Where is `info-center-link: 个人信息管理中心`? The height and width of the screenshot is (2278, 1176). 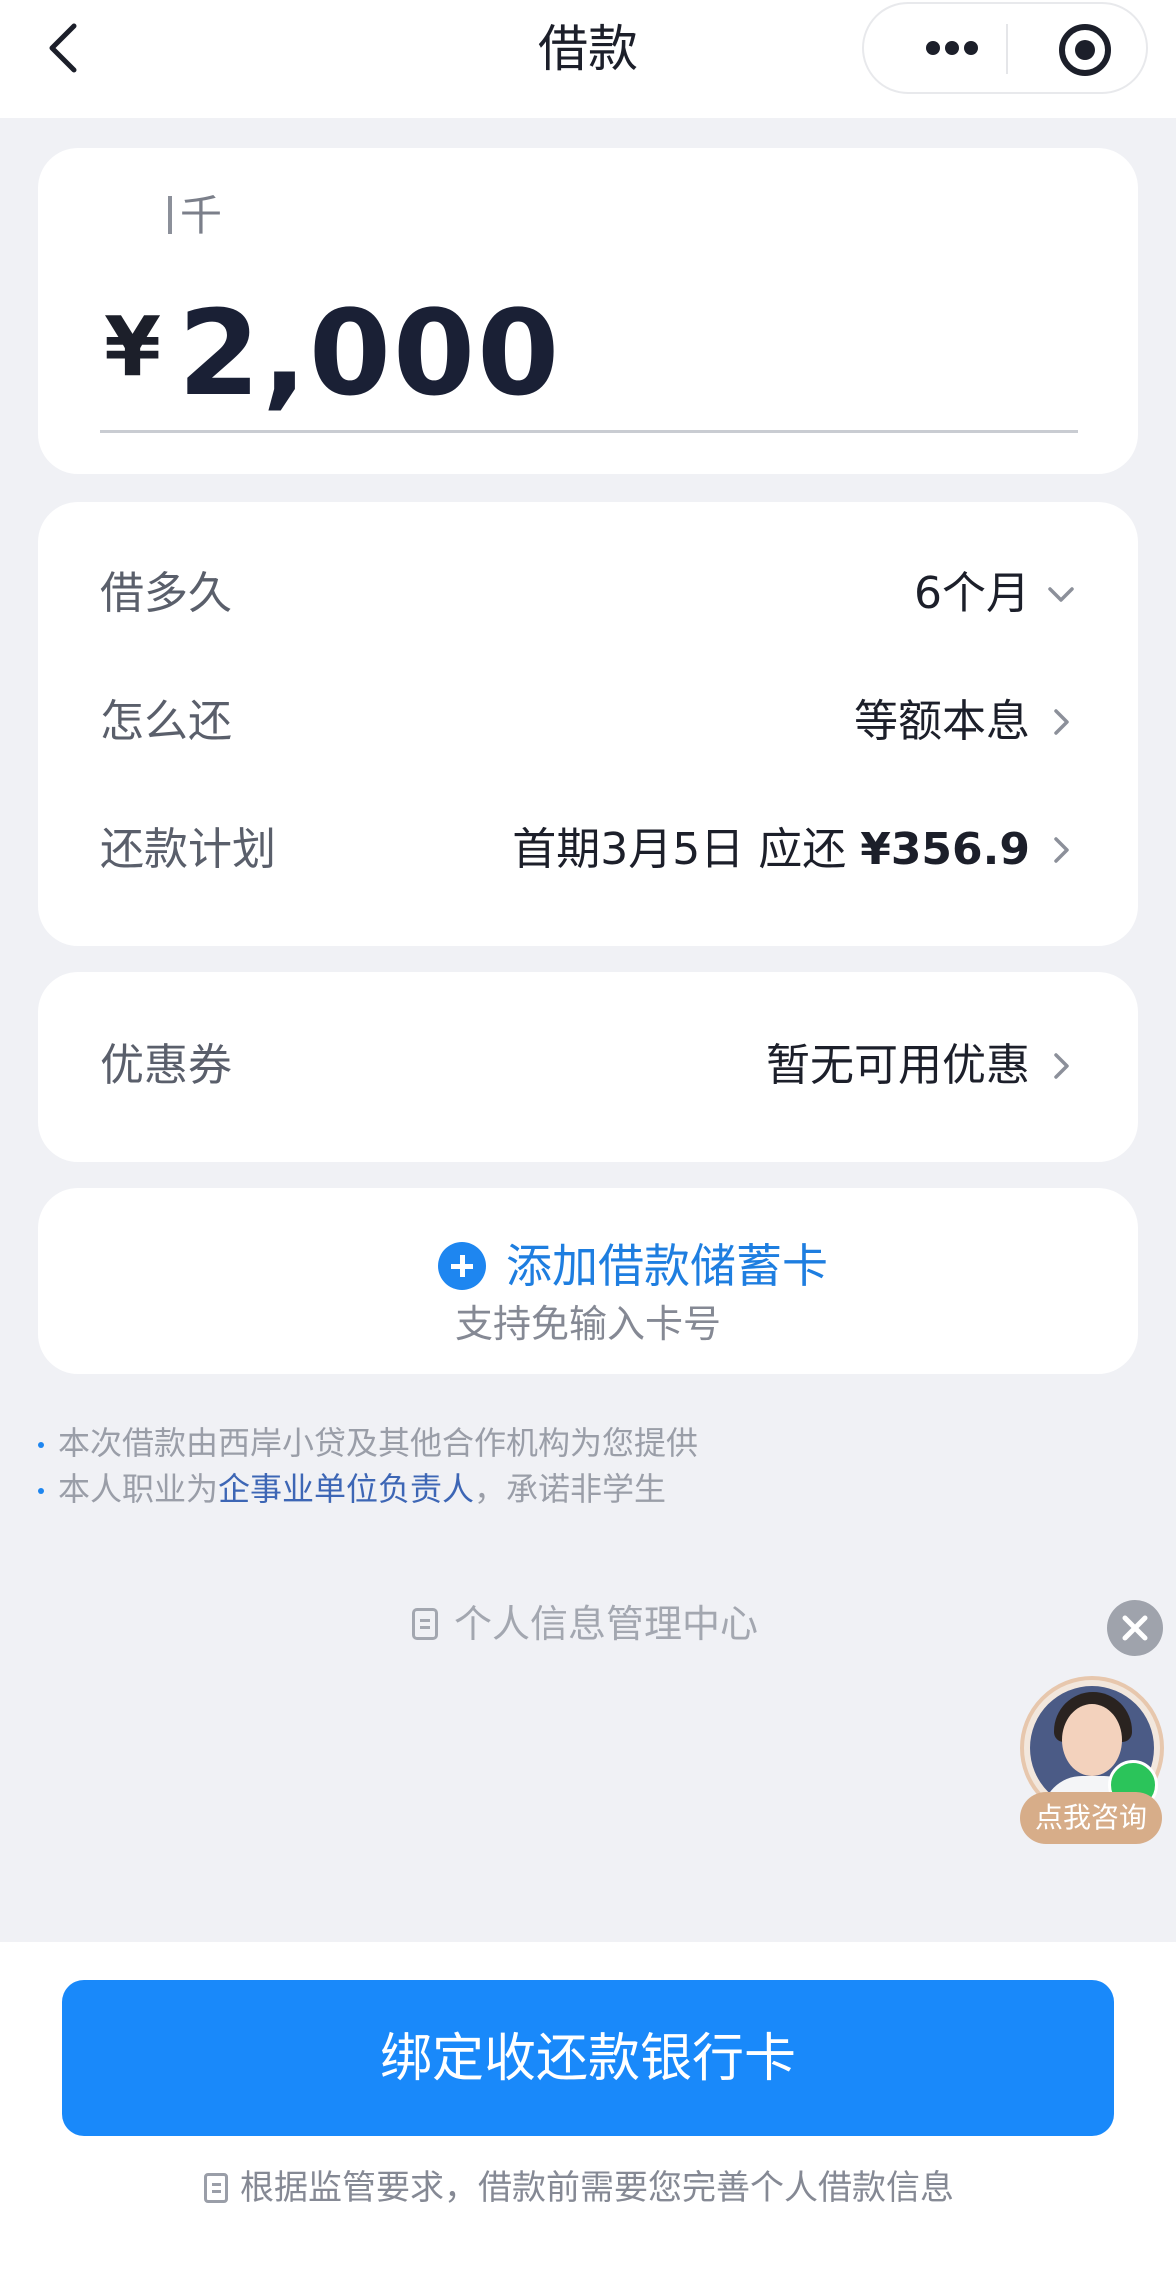 info-center-link: 个人信息管理中心 is located at coordinates (585, 1624).